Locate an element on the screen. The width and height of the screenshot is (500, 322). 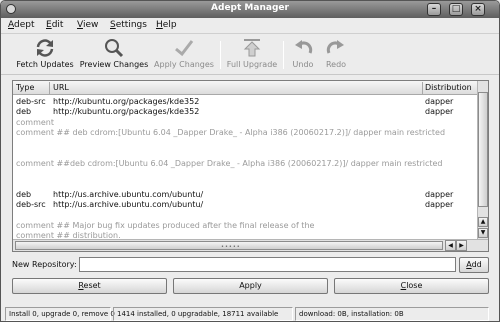
grip-icon: ••••• is located at coordinates (231, 247).